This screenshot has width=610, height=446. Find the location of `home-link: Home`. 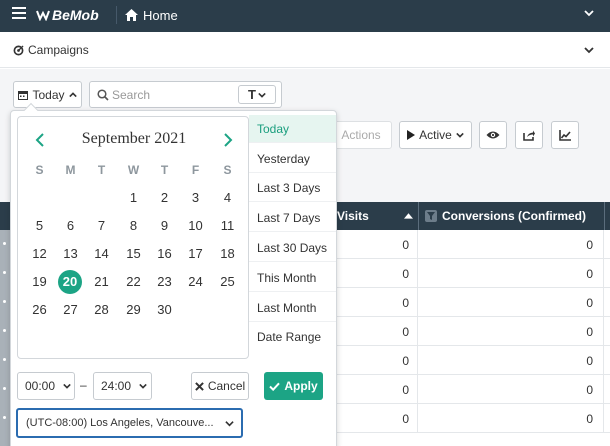

home-link: Home is located at coordinates (147, 15).